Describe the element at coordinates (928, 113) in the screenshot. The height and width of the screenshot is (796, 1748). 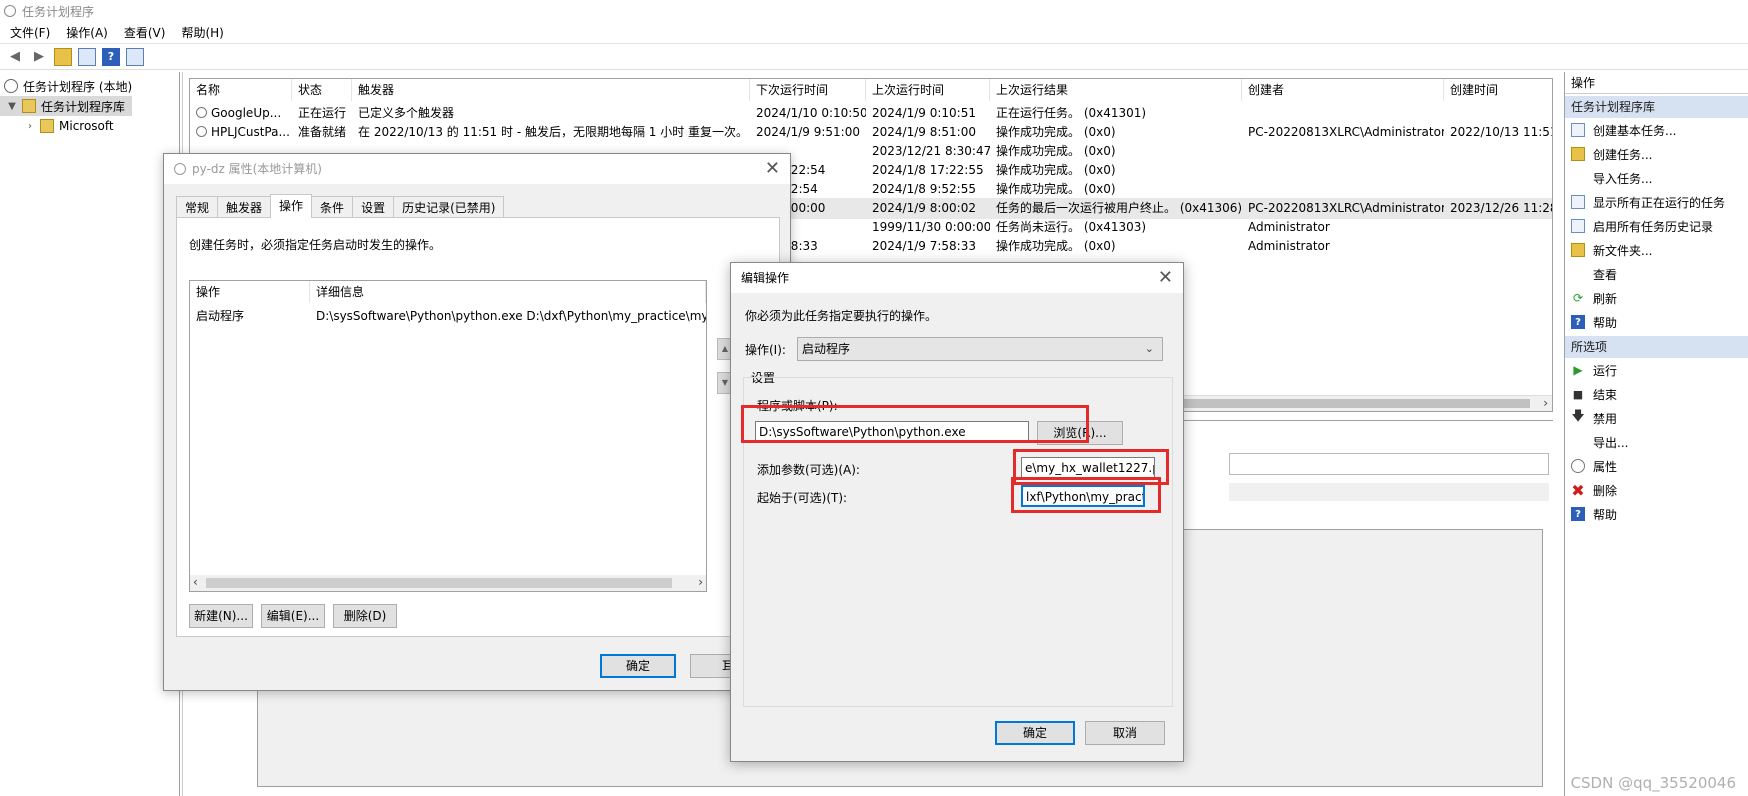
I see `table-cell: 2024/1/9 0:10:51` at that location.